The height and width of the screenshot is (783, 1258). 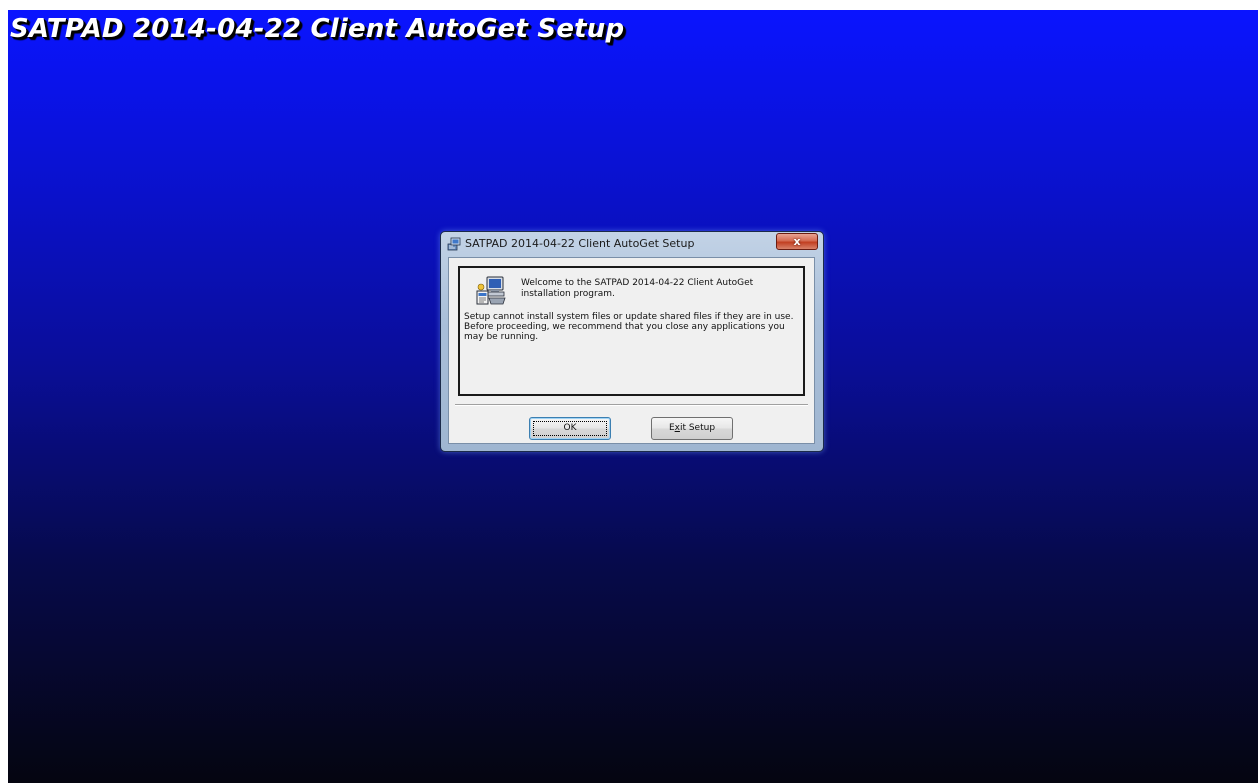 What do you see at coordinates (454, 244) in the screenshot?
I see `setup-app-icon` at bounding box center [454, 244].